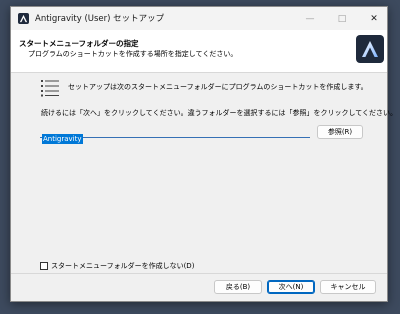 This screenshot has width=400, height=314. What do you see at coordinates (44, 266) in the screenshot?
I see `no-folder-checkbox` at bounding box center [44, 266].